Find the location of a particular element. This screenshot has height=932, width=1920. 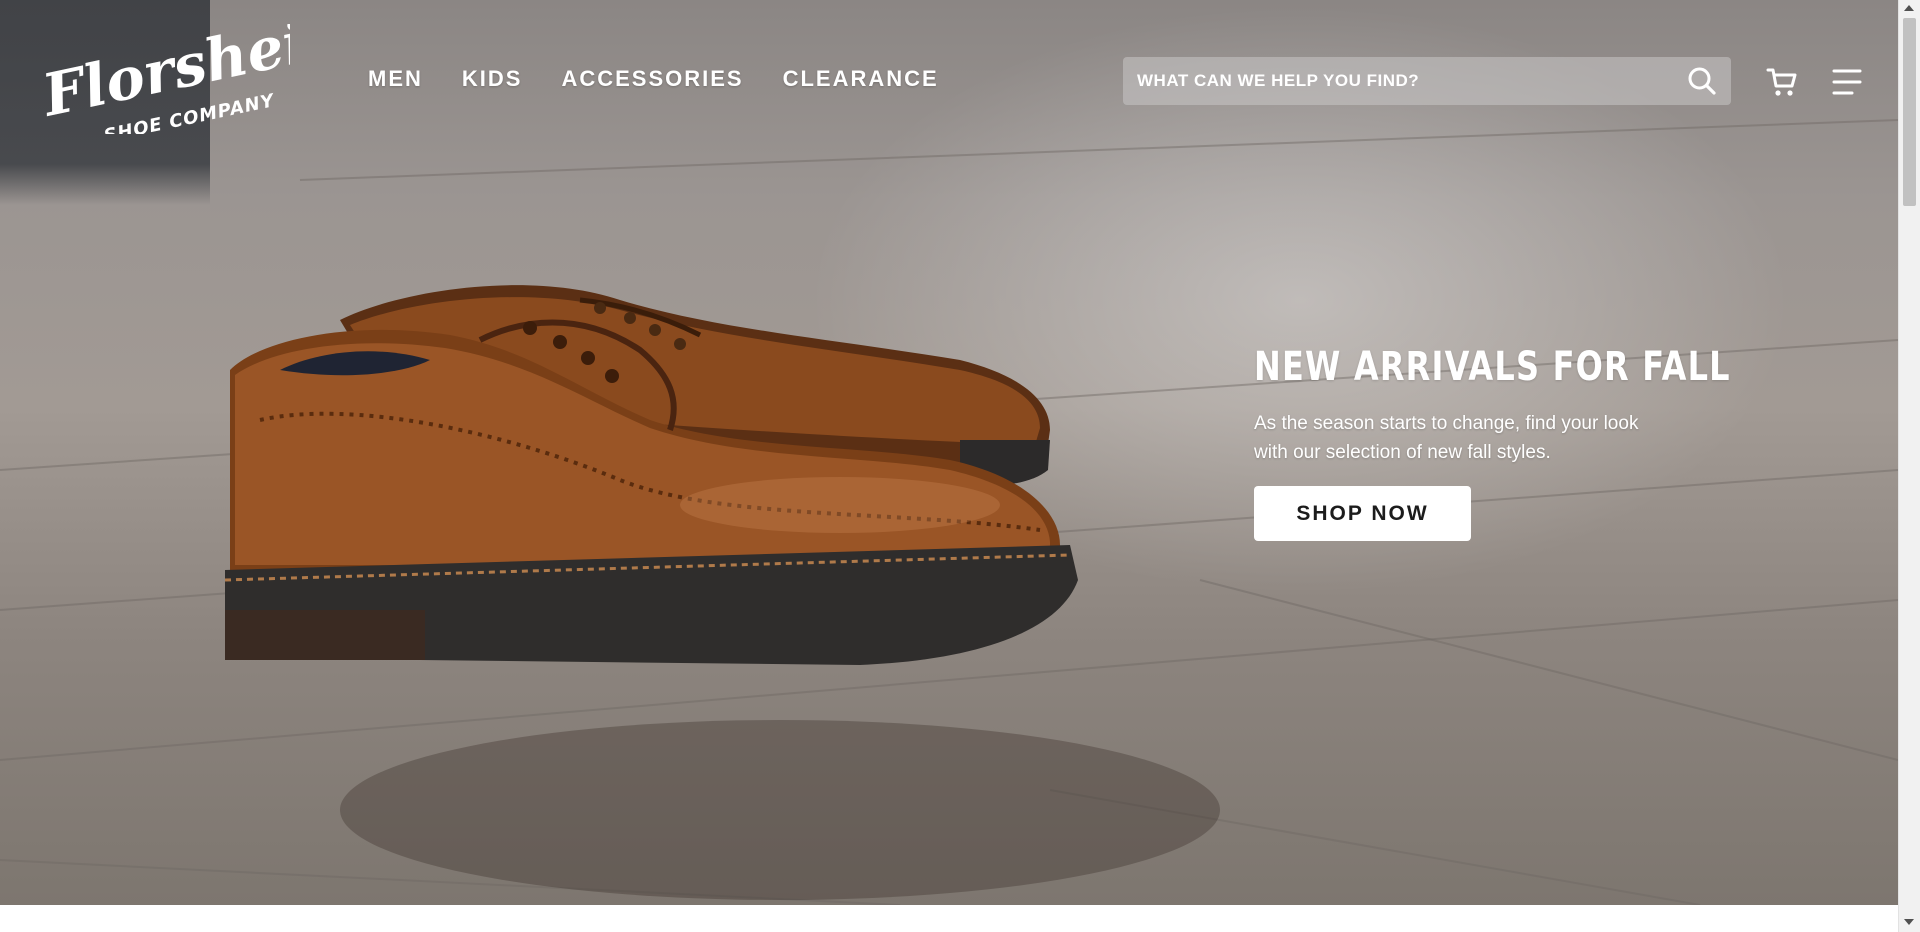

search-button is located at coordinates (1702, 81).